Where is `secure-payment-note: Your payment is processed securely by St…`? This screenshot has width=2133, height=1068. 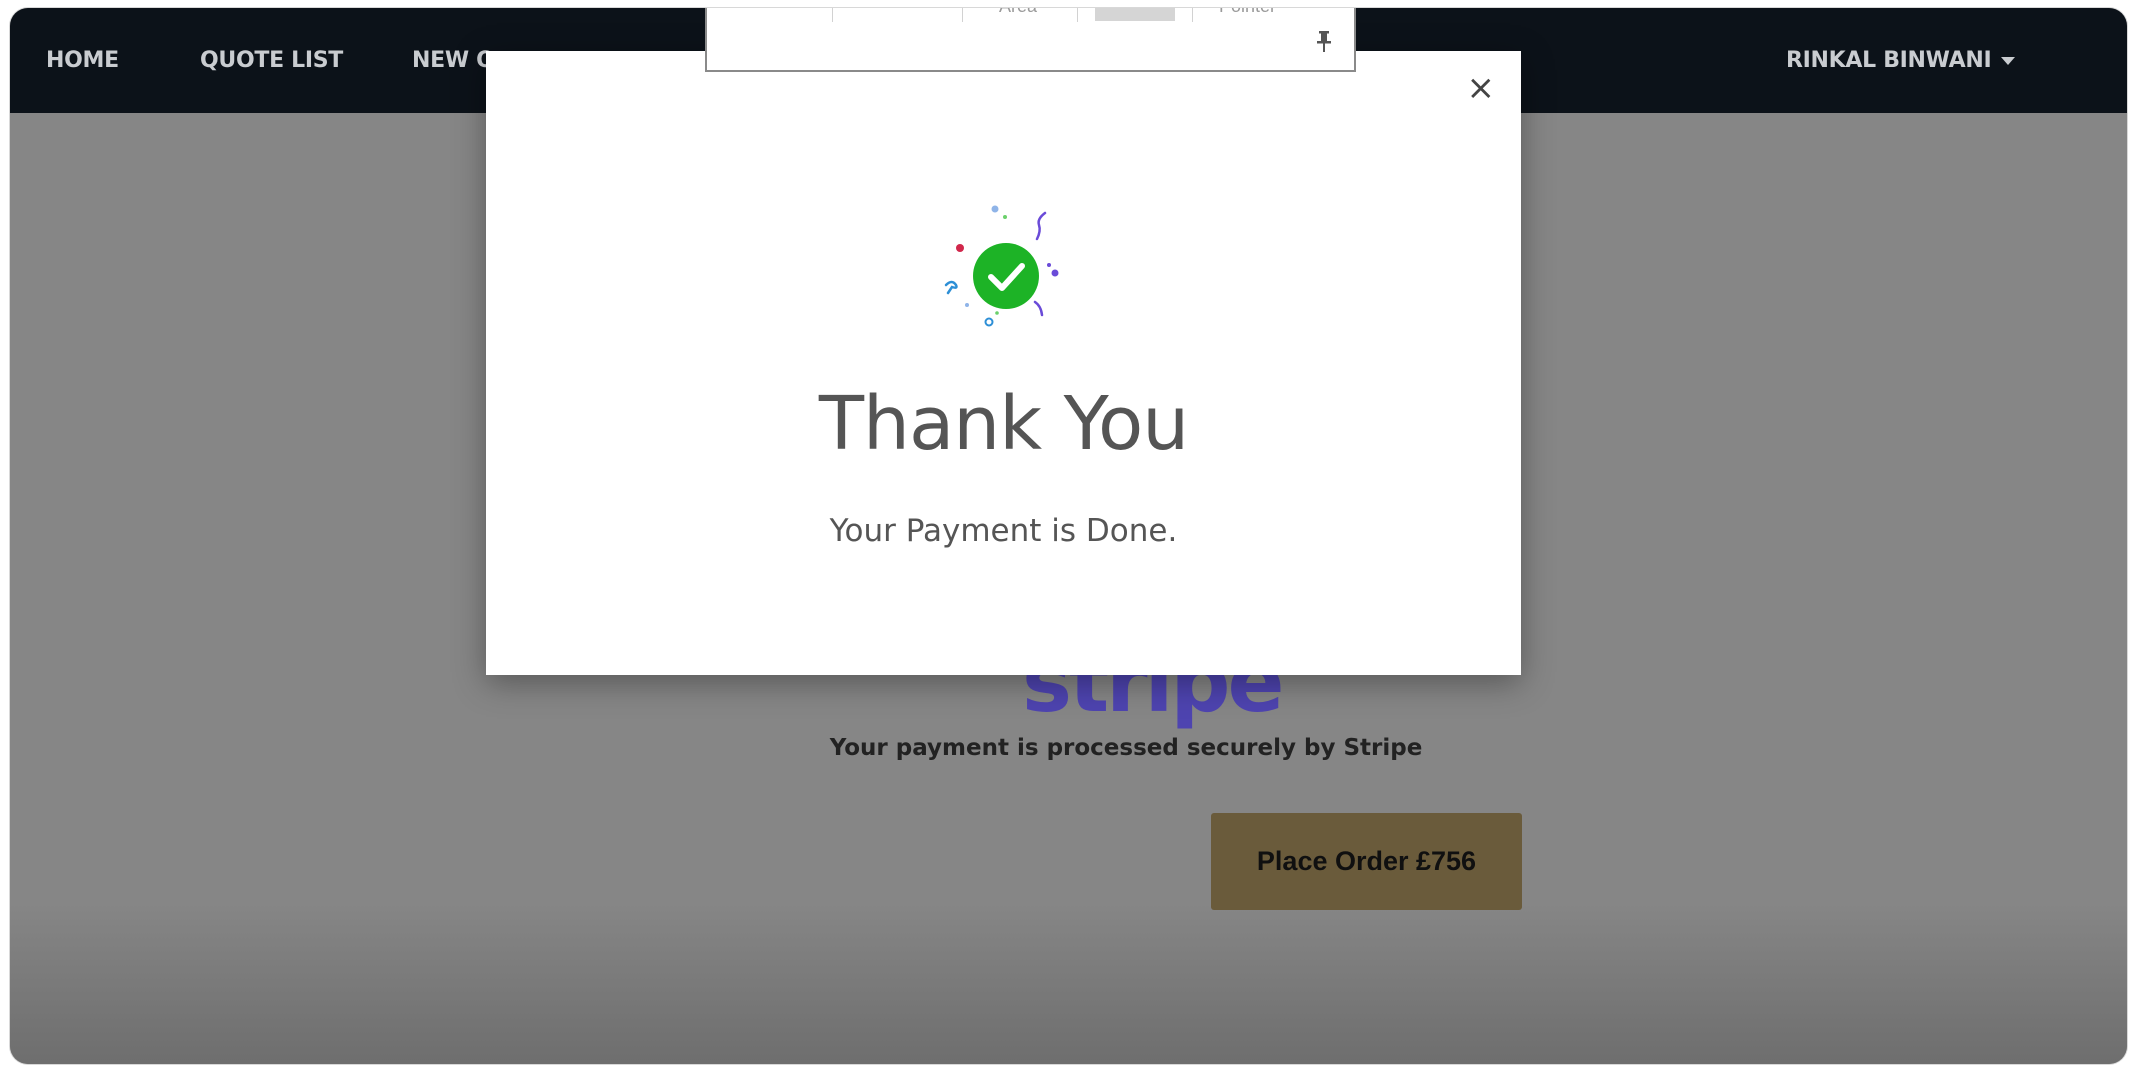 secure-payment-note: Your payment is processed securely by St… is located at coordinates (1126, 748).